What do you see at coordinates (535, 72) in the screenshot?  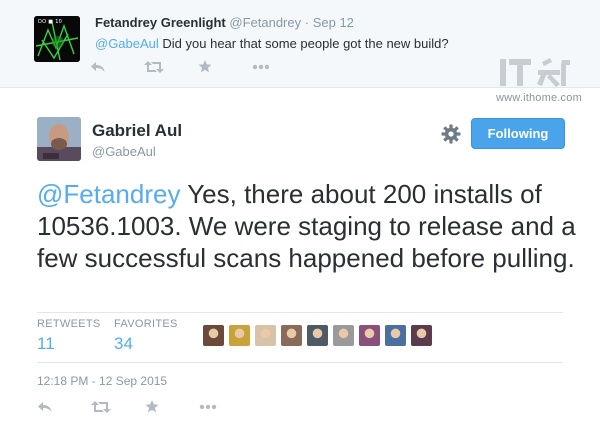 I see `ithome-watermark-logo` at bounding box center [535, 72].